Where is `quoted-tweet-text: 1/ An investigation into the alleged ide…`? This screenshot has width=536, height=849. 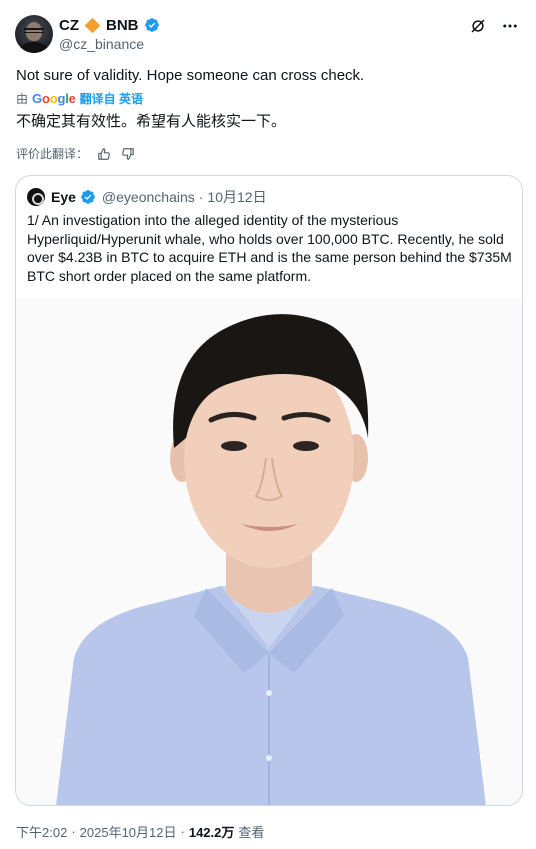 quoted-tweet-text: 1/ An investigation into the alleged ide… is located at coordinates (269, 248).